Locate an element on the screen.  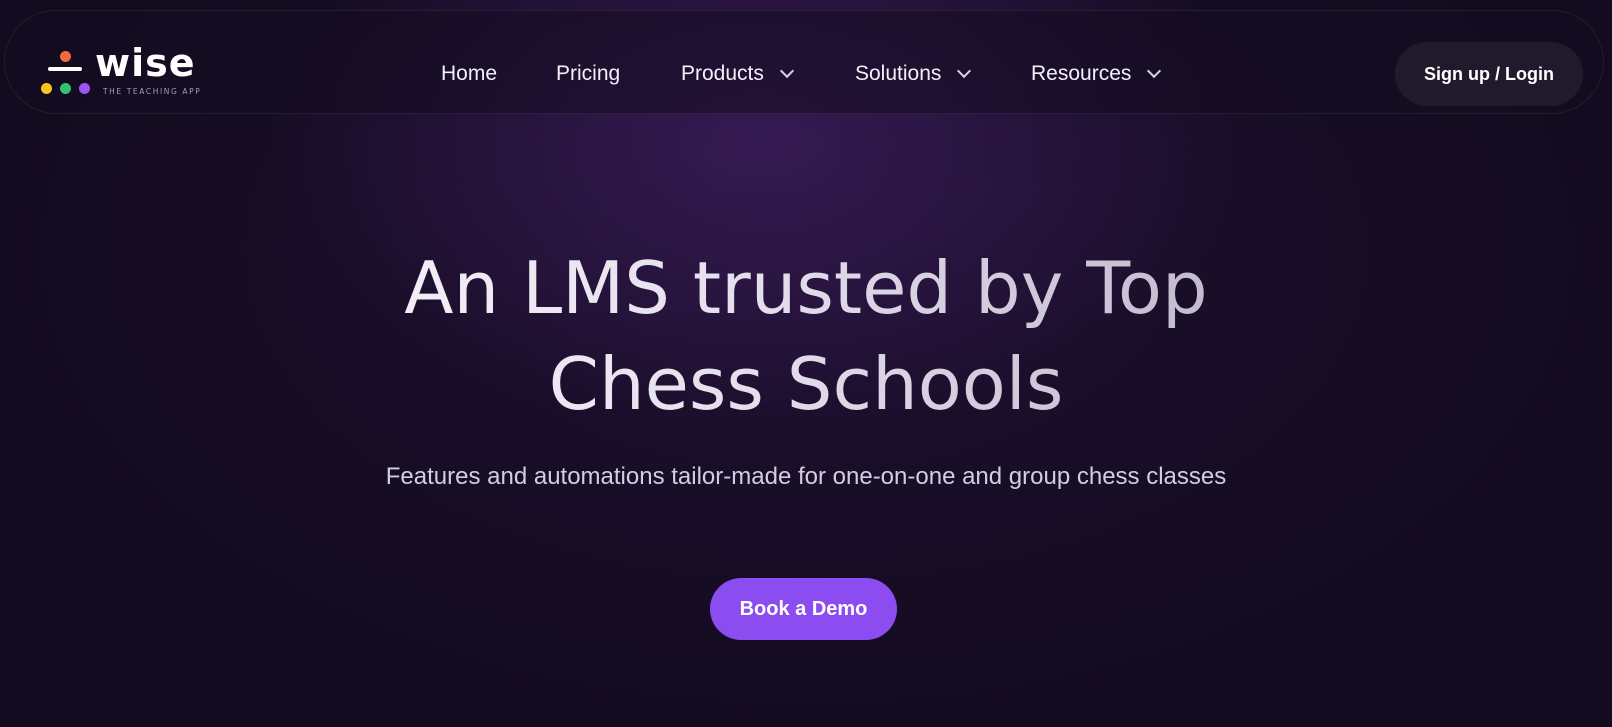
nav-resources: Resources is located at coordinates (1096, 74).